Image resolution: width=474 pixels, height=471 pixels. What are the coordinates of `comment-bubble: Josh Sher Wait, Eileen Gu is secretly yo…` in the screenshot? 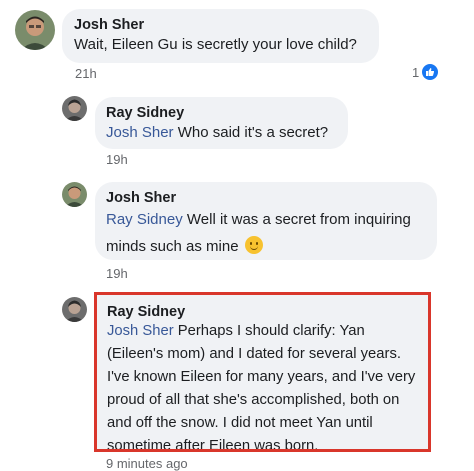 It's located at (220, 36).